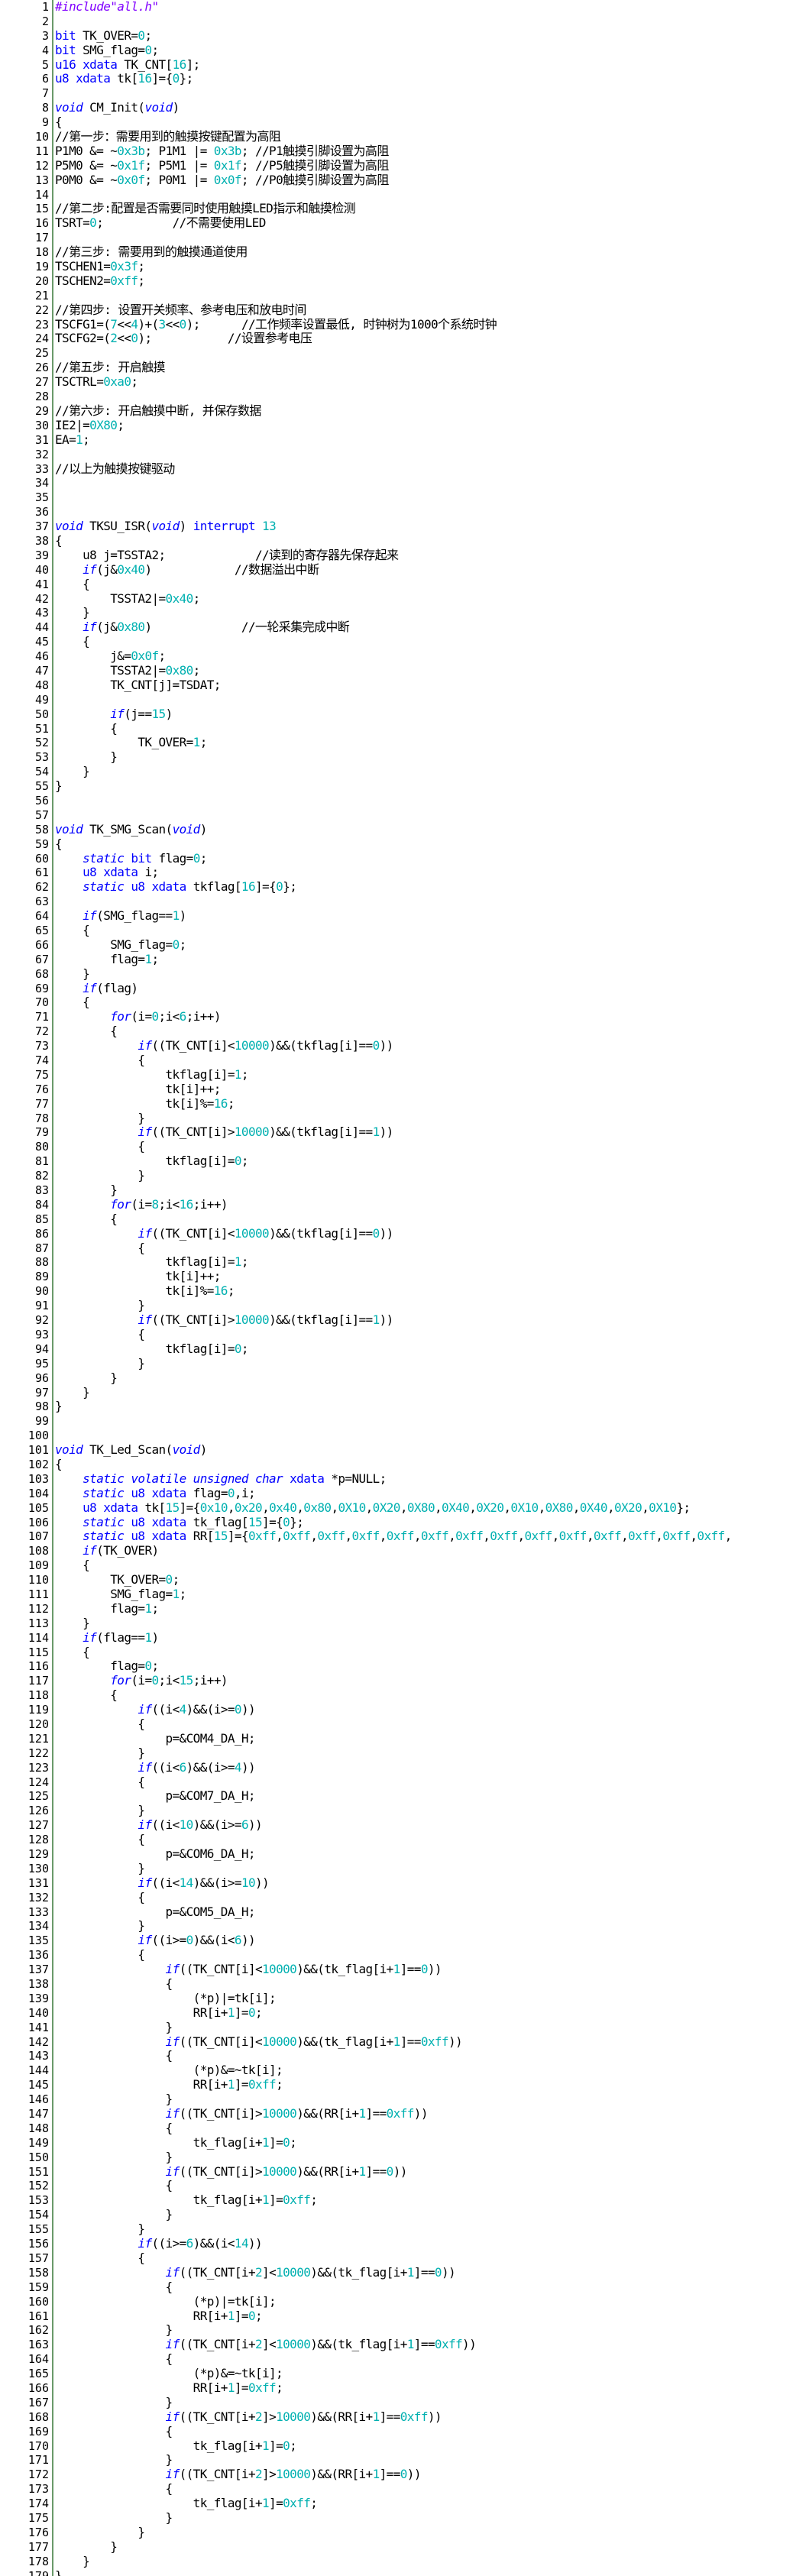  What do you see at coordinates (403, 872) in the screenshot?
I see `code-line: 61 u8 xdata i;` at bounding box center [403, 872].